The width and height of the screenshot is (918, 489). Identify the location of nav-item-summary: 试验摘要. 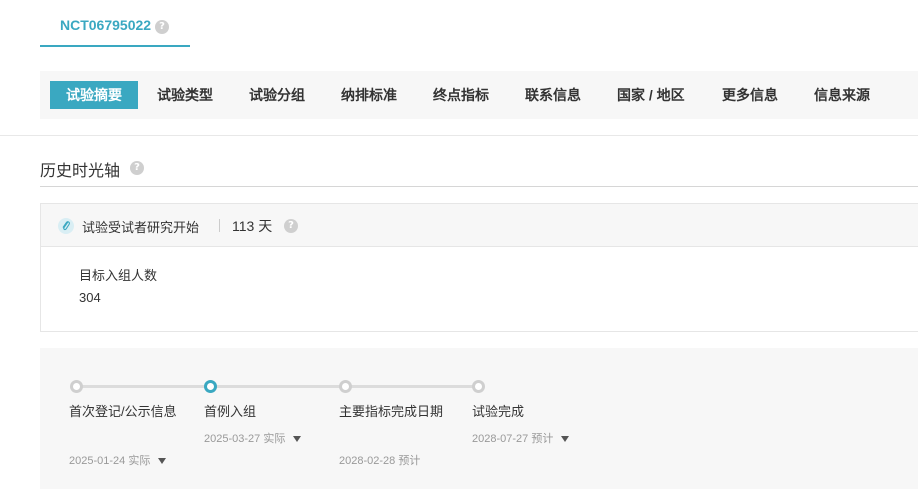
(94, 95).